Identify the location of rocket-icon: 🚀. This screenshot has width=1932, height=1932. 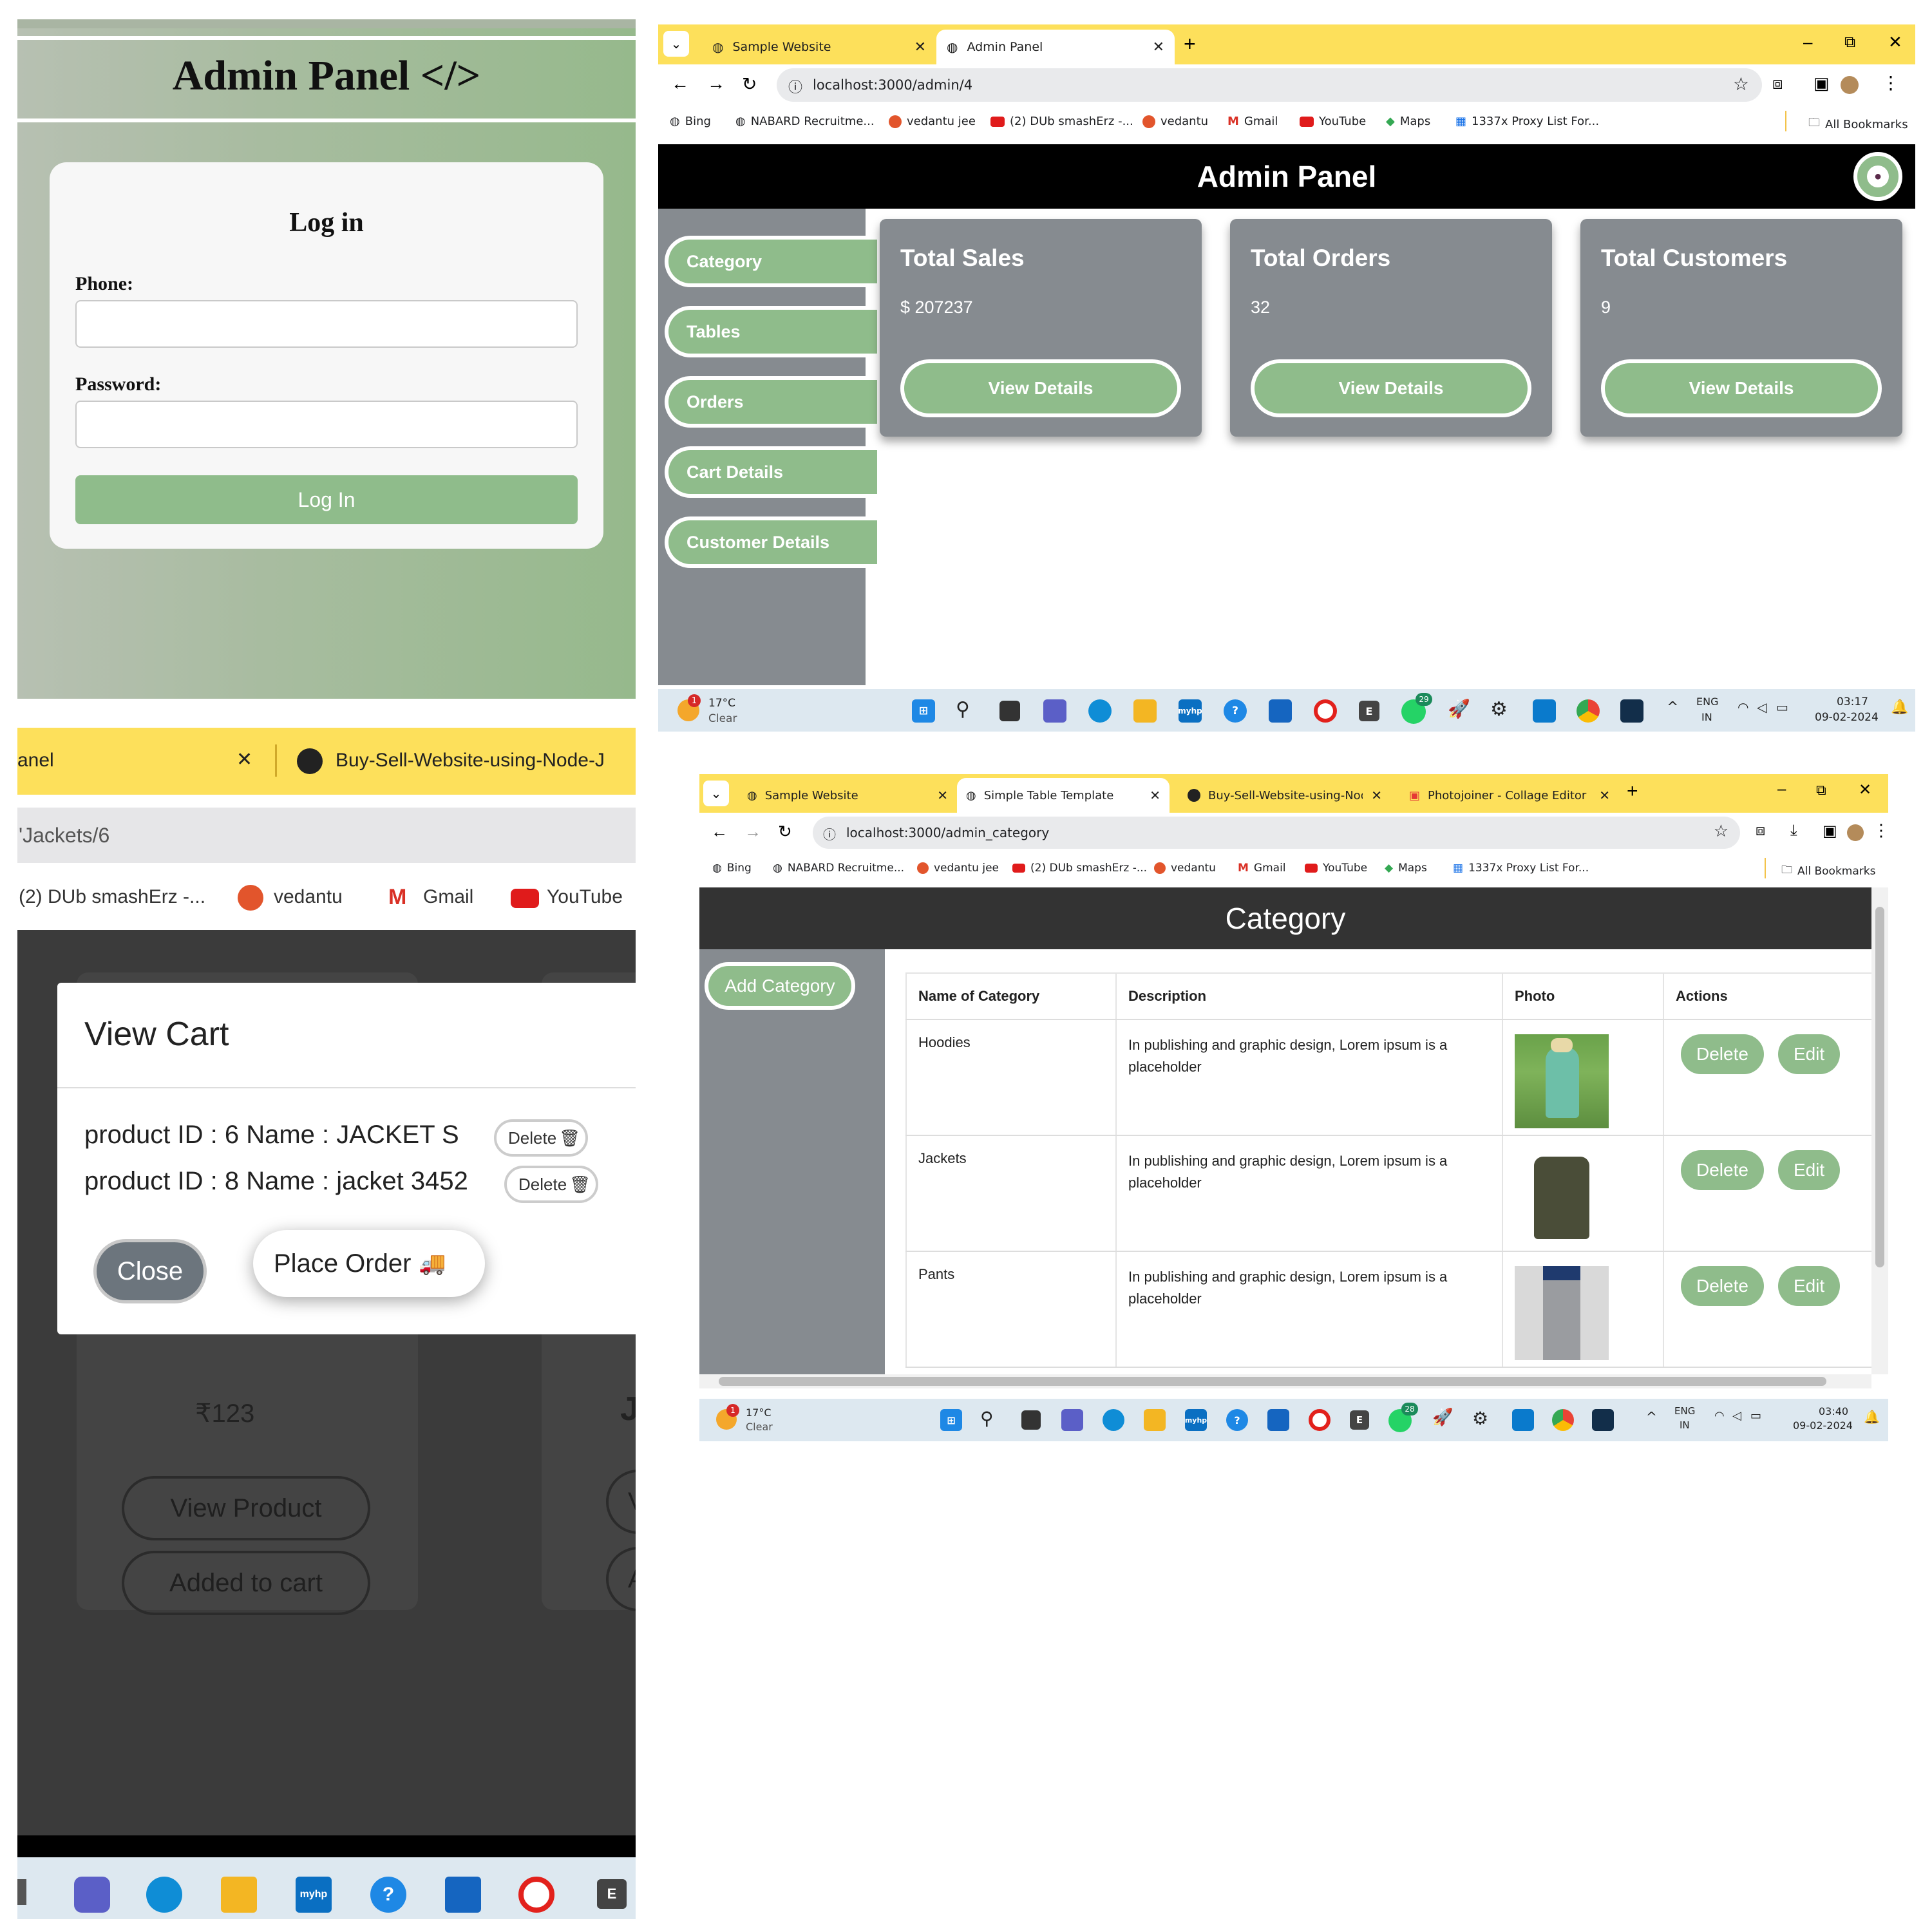
(1442, 1417).